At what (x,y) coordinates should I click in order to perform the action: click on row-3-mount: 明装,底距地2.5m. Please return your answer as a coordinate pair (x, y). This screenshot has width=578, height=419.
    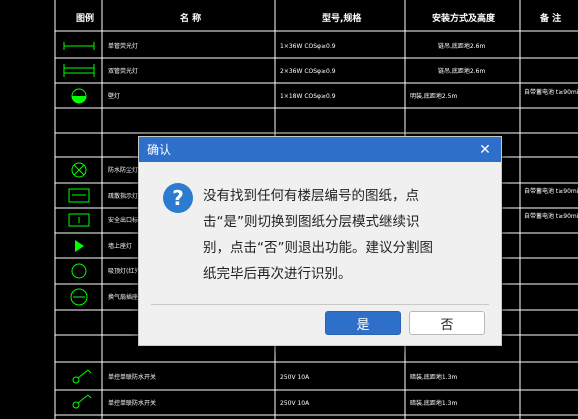
    Looking at the image, I should click on (433, 96).